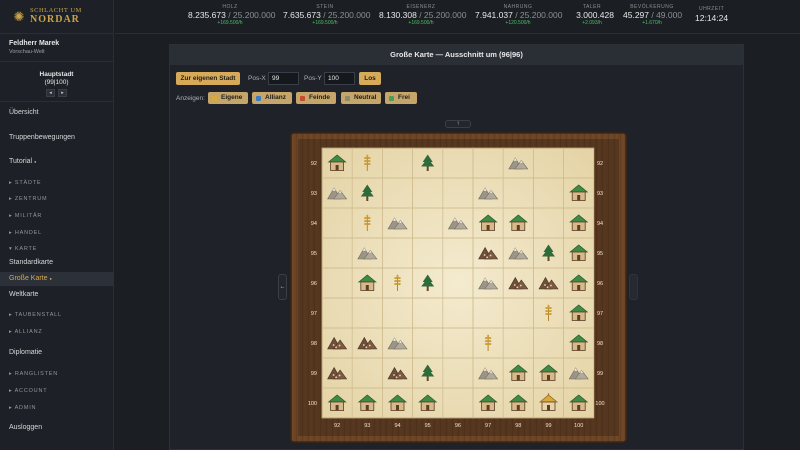  Describe the element at coordinates (57, 113) in the screenshot. I see `nav-overview: Übersicht` at that location.